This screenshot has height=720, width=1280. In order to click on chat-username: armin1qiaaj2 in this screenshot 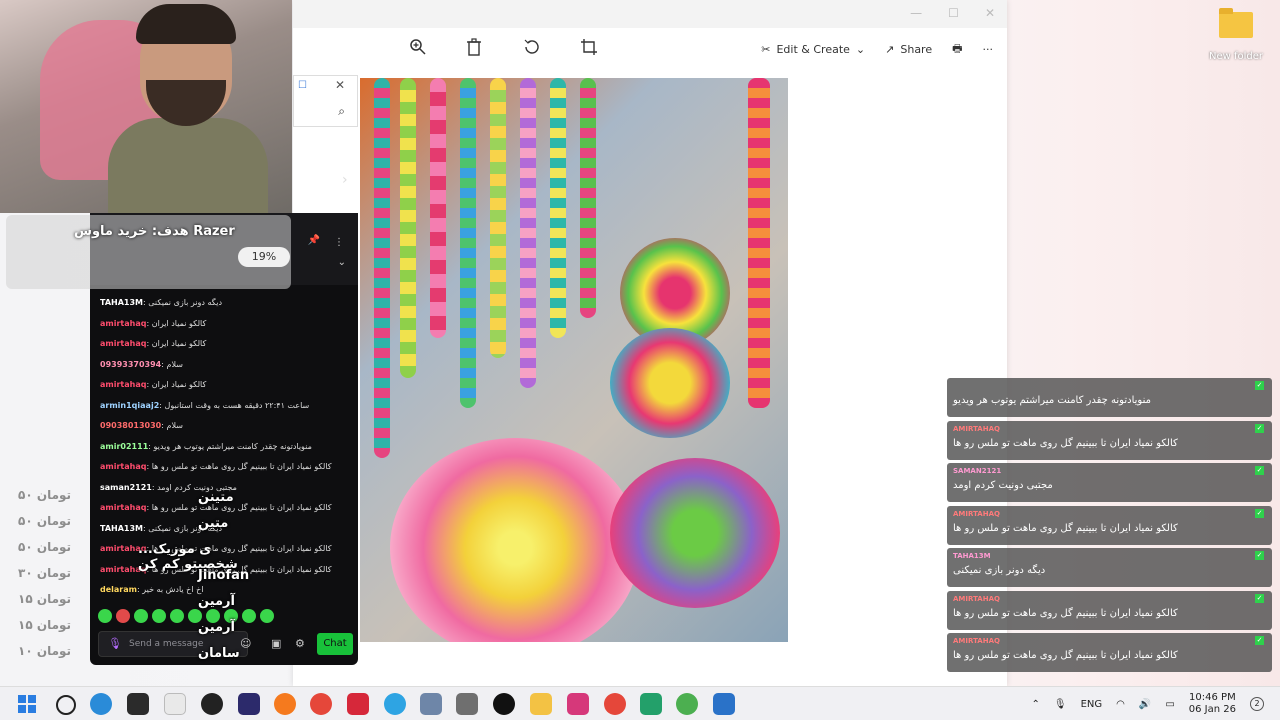, I will do `click(129, 405)`.